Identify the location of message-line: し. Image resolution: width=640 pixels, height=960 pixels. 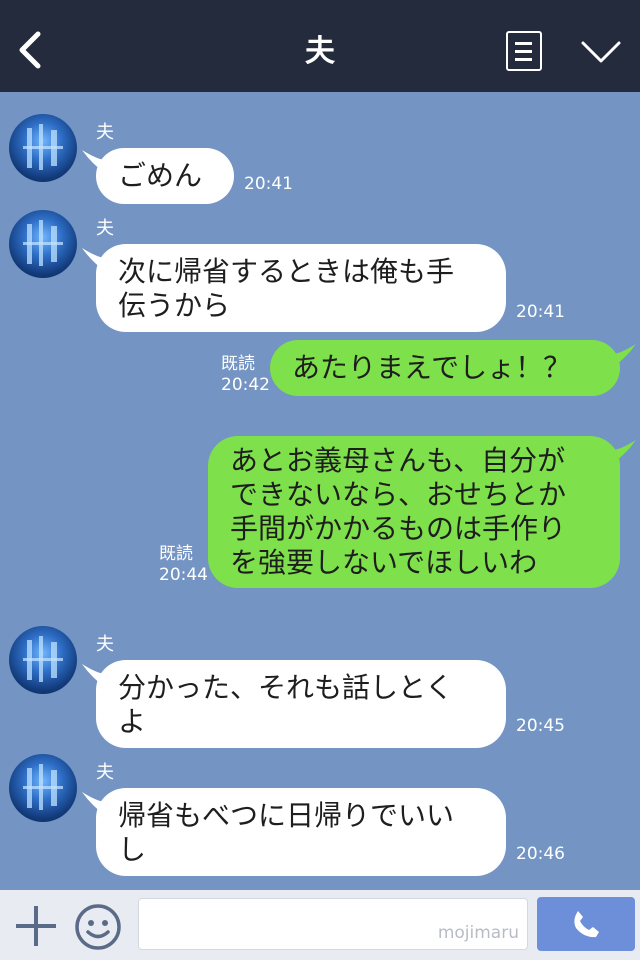
(132, 849).